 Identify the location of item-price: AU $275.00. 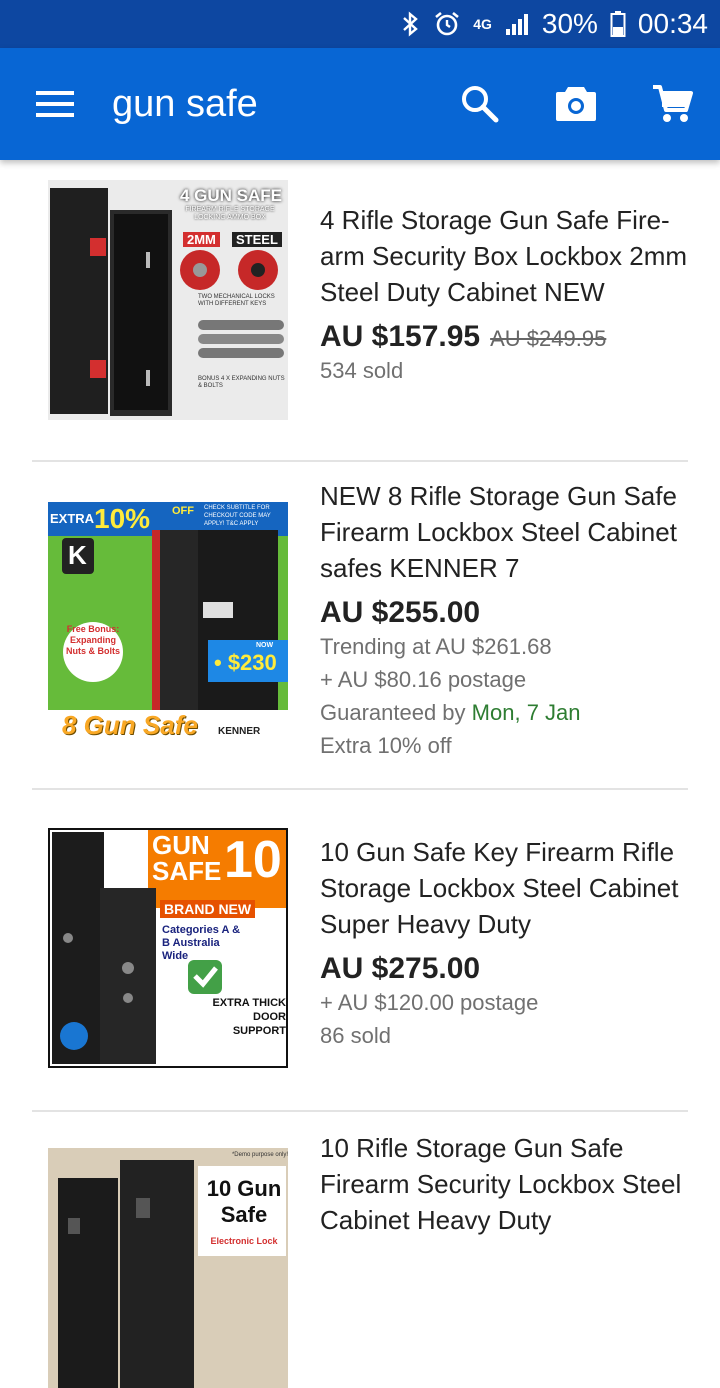
(400, 968).